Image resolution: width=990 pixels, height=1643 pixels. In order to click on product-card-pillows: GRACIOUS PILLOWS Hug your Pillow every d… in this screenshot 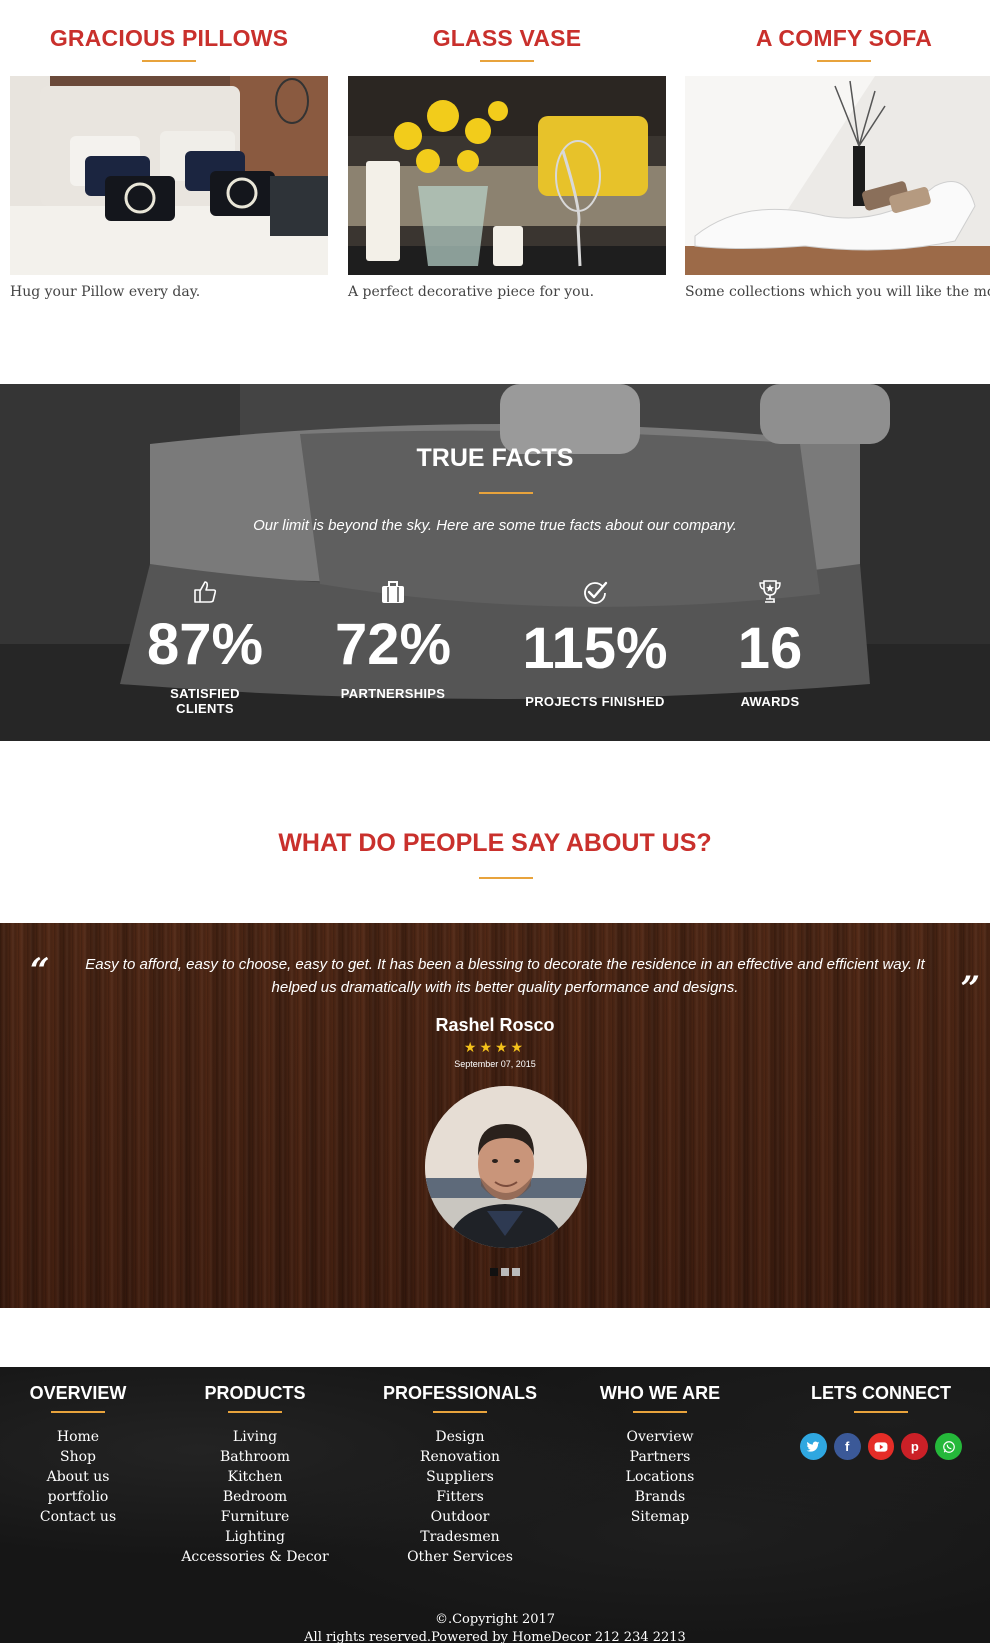, I will do `click(169, 150)`.